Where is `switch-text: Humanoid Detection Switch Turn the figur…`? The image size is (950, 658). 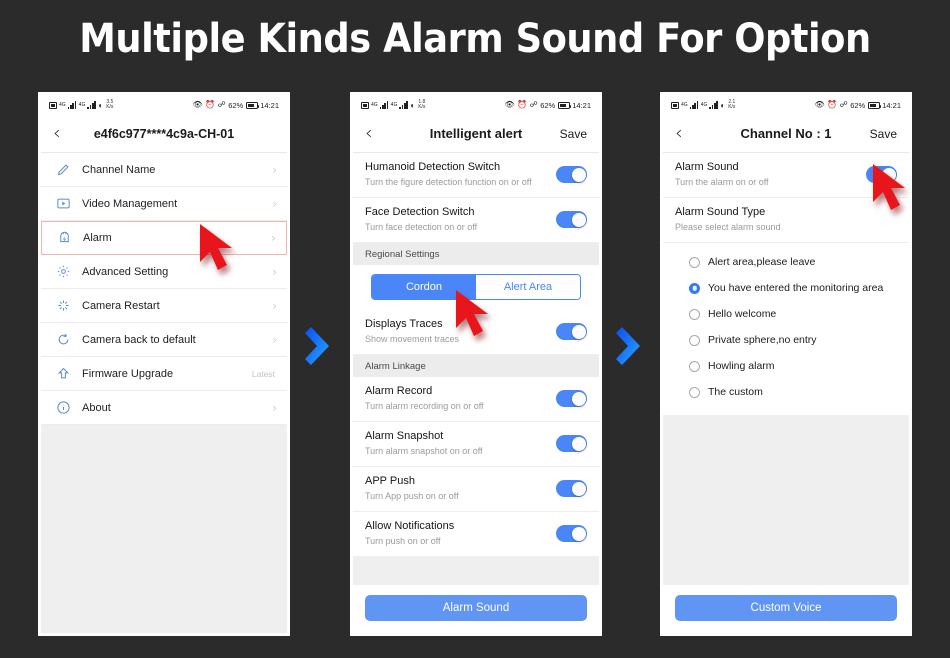 switch-text: Humanoid Detection Switch Turn the figur… is located at coordinates (460, 174).